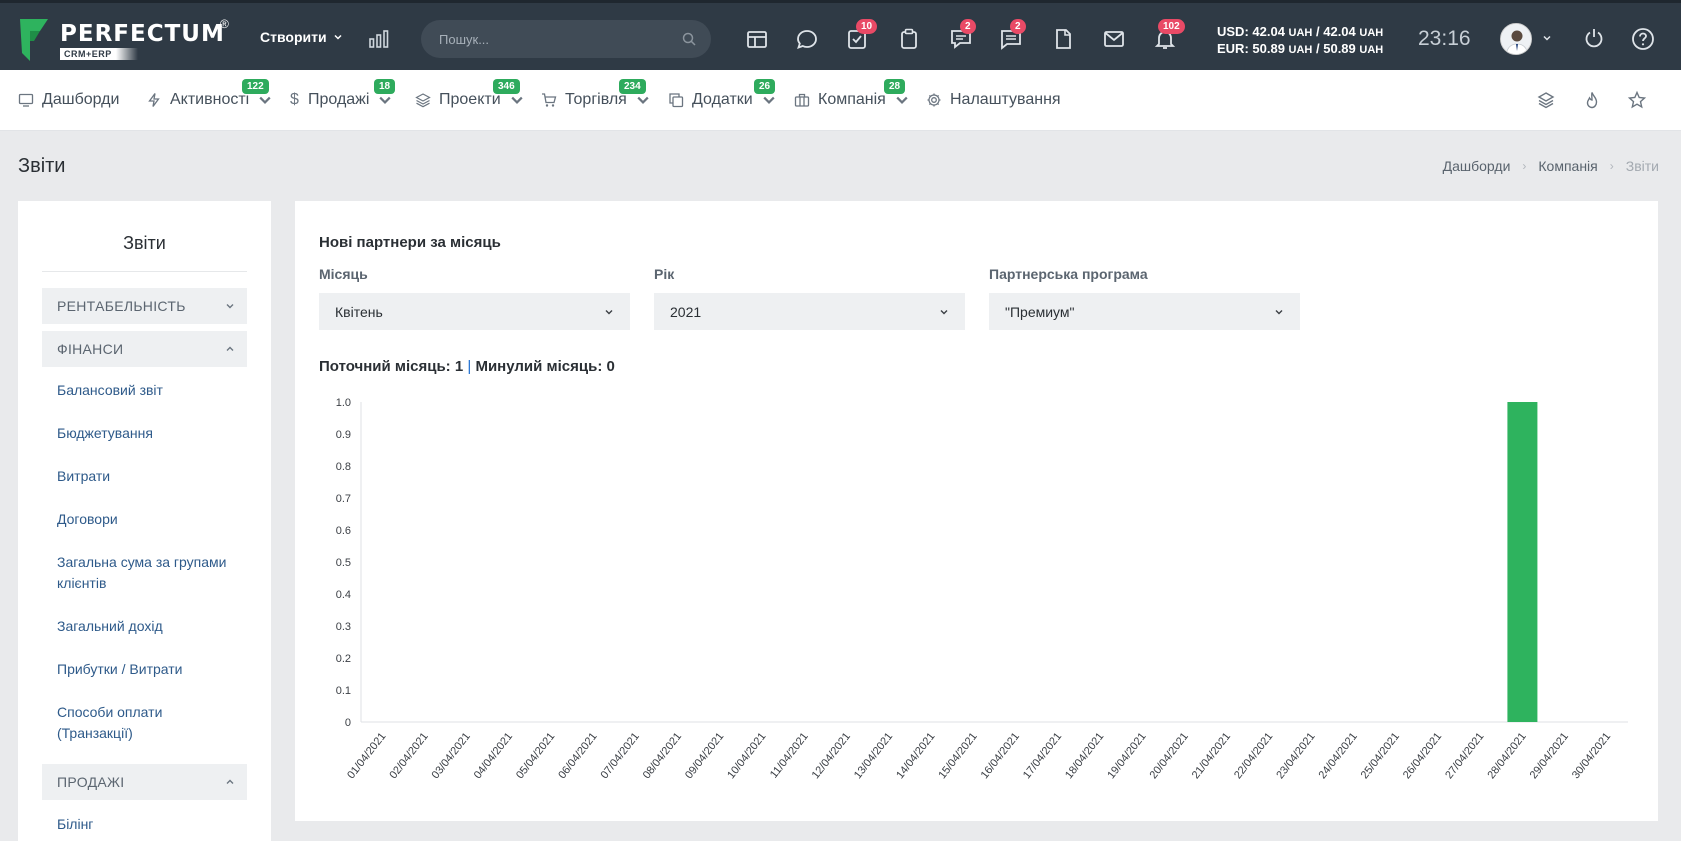 This screenshot has width=1681, height=841. What do you see at coordinates (676, 100) in the screenshot?
I see `copy-icon` at bounding box center [676, 100].